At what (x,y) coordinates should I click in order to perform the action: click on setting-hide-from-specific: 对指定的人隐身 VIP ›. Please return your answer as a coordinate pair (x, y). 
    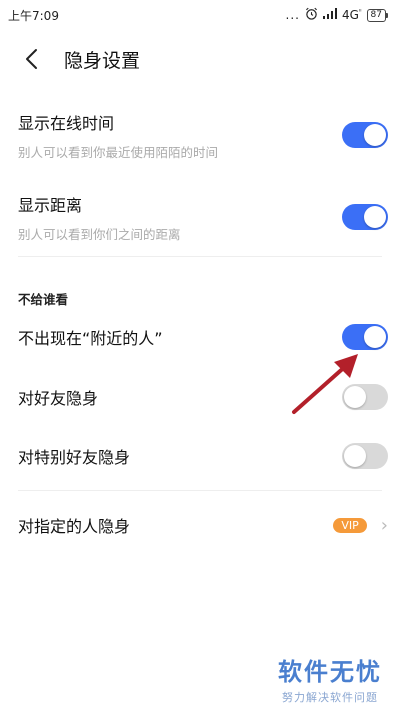
    Looking at the image, I should click on (200, 525).